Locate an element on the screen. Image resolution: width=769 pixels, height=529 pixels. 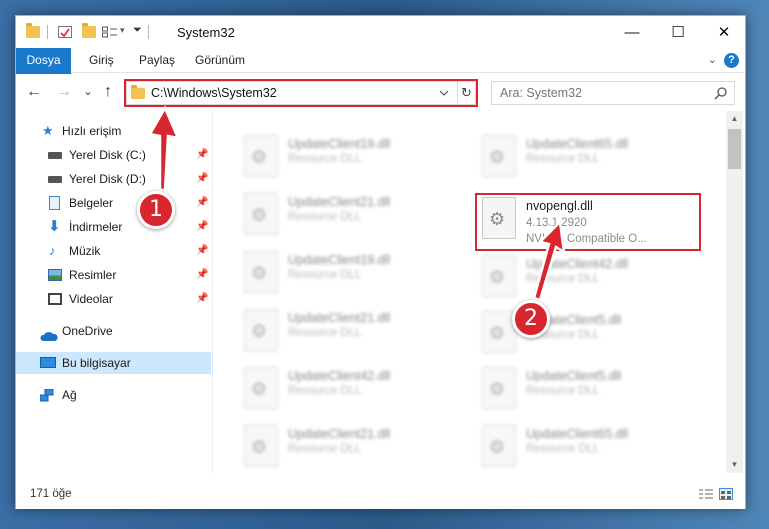
star-icon: ★ is located at coordinates (48, 130).